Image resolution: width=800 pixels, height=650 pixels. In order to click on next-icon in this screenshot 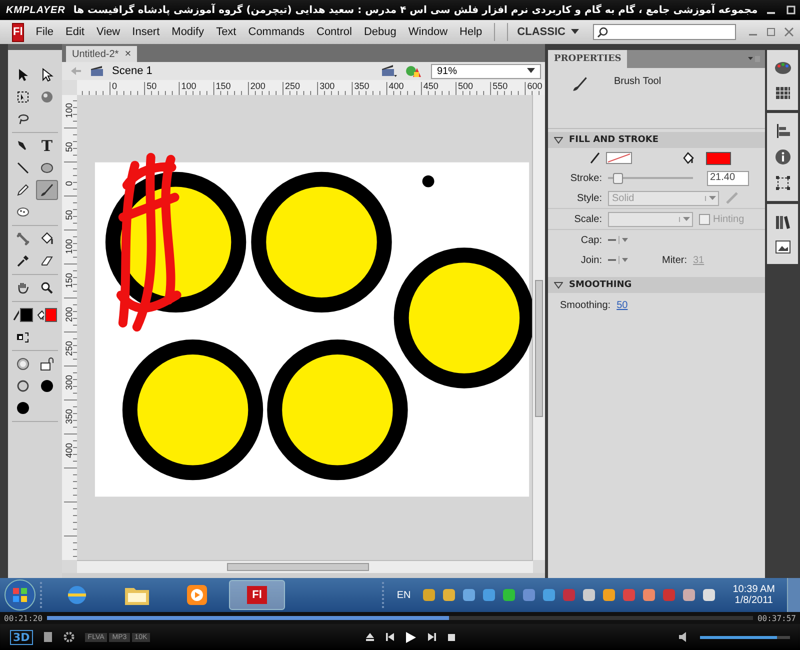, I will do `click(431, 637)`.